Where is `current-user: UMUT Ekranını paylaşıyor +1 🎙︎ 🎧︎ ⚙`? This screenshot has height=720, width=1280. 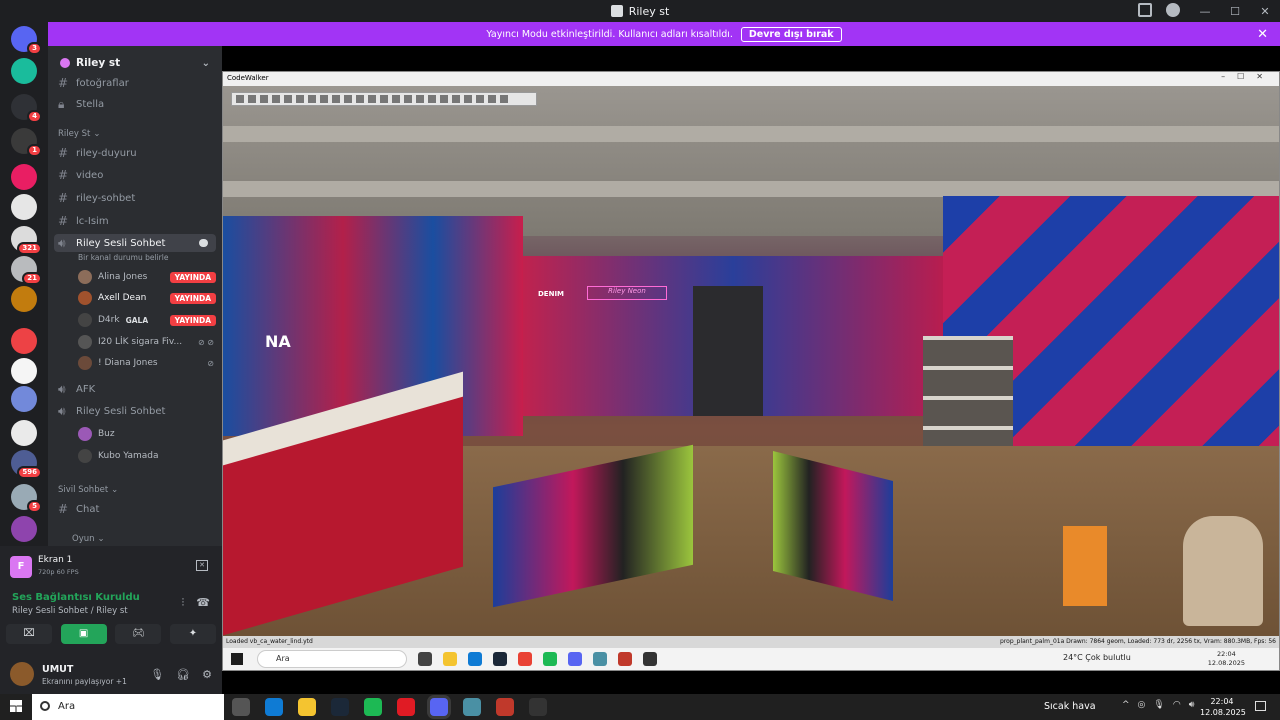
current-user: UMUT Ekranını paylaşıyor +1 🎙︎ 🎧︎ ⚙ is located at coordinates (111, 674).